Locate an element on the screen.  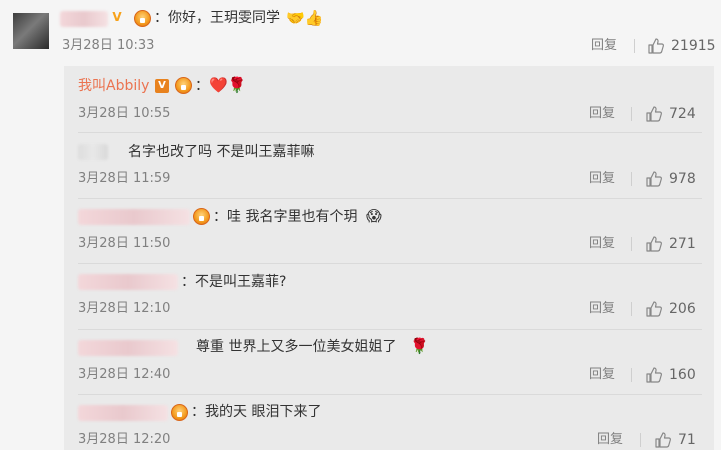
reply-text: ：我的天 眼泪下来了 is located at coordinates (256, 412).